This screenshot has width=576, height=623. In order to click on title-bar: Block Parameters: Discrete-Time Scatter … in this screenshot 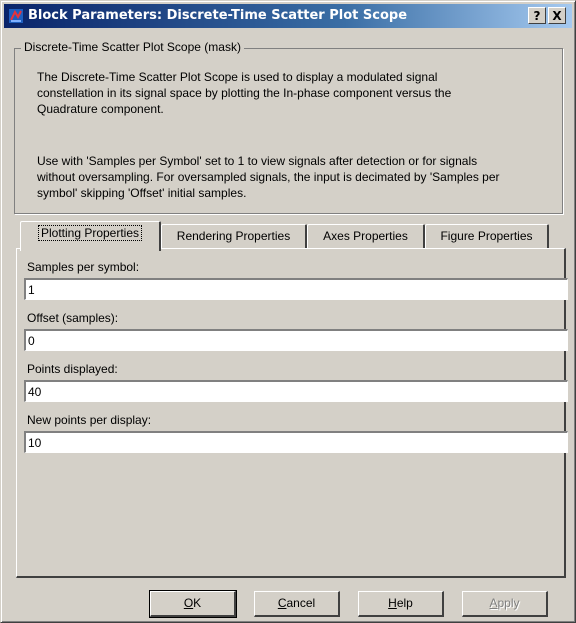, I will do `click(288, 16)`.